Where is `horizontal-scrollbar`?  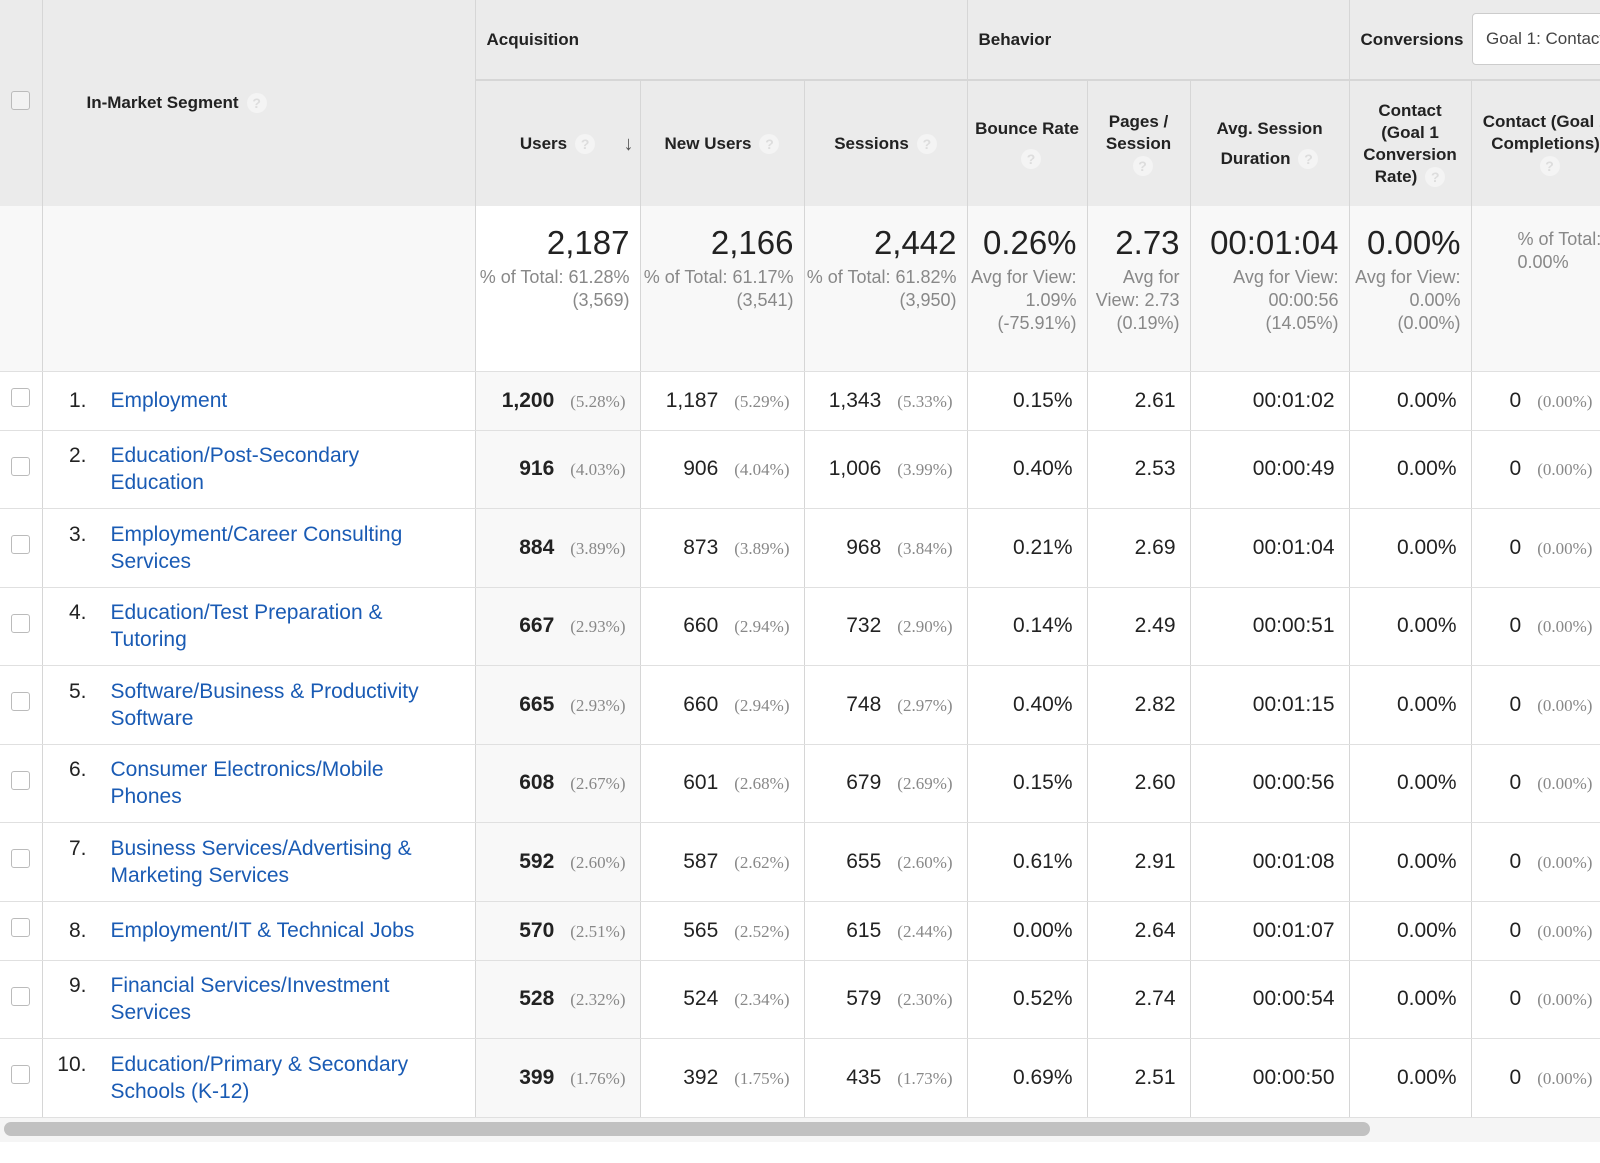
horizontal-scrollbar is located at coordinates (800, 1130).